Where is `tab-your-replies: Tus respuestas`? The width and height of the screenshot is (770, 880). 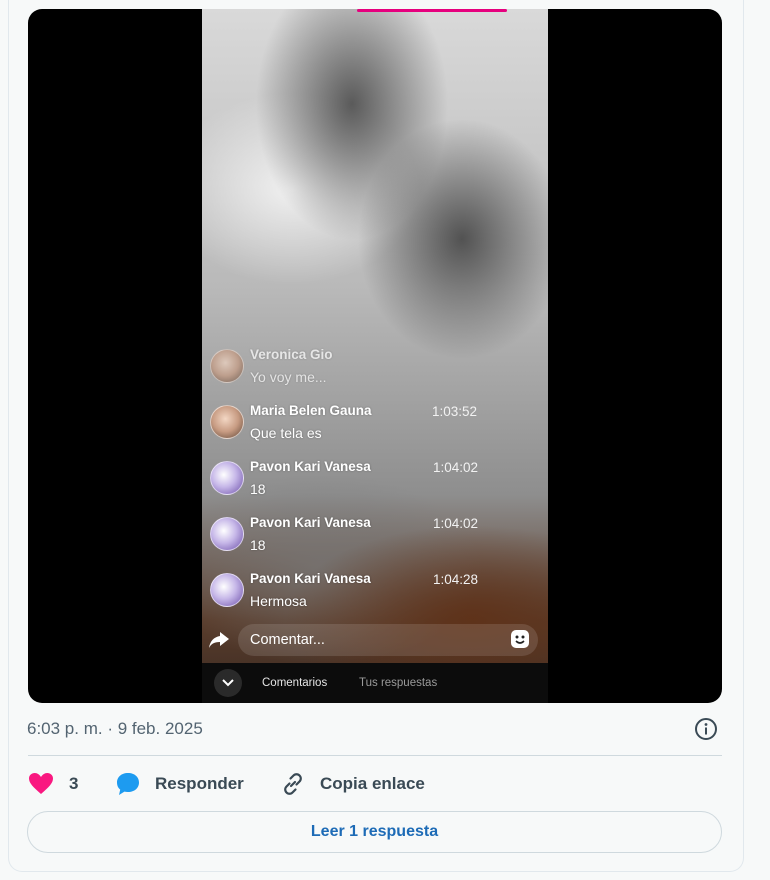 tab-your-replies: Tus respuestas is located at coordinates (398, 683).